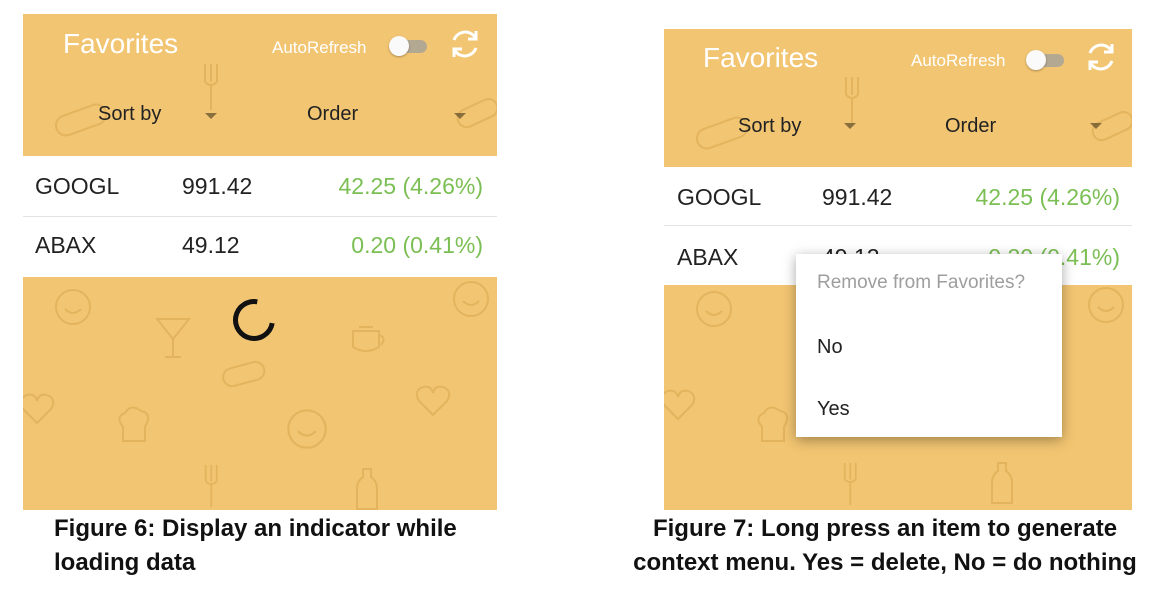 The height and width of the screenshot is (602, 1168). Describe the element at coordinates (244, 374) in the screenshot. I see `hotdog-doodle-icon` at that location.